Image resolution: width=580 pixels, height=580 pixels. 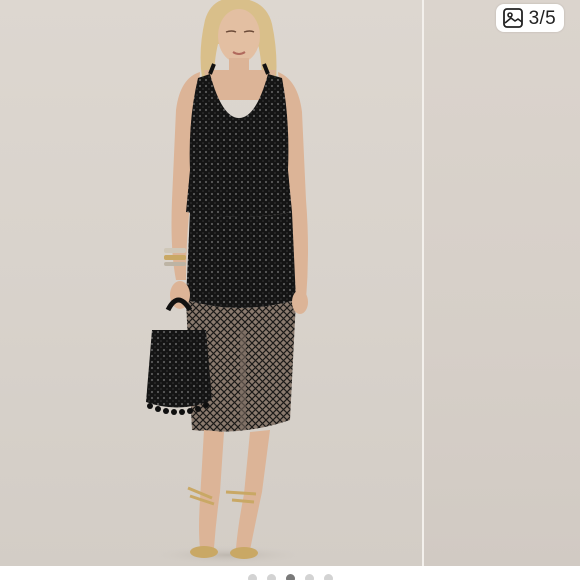 I want to click on image-counter-text: 3/5, so click(x=542, y=18).